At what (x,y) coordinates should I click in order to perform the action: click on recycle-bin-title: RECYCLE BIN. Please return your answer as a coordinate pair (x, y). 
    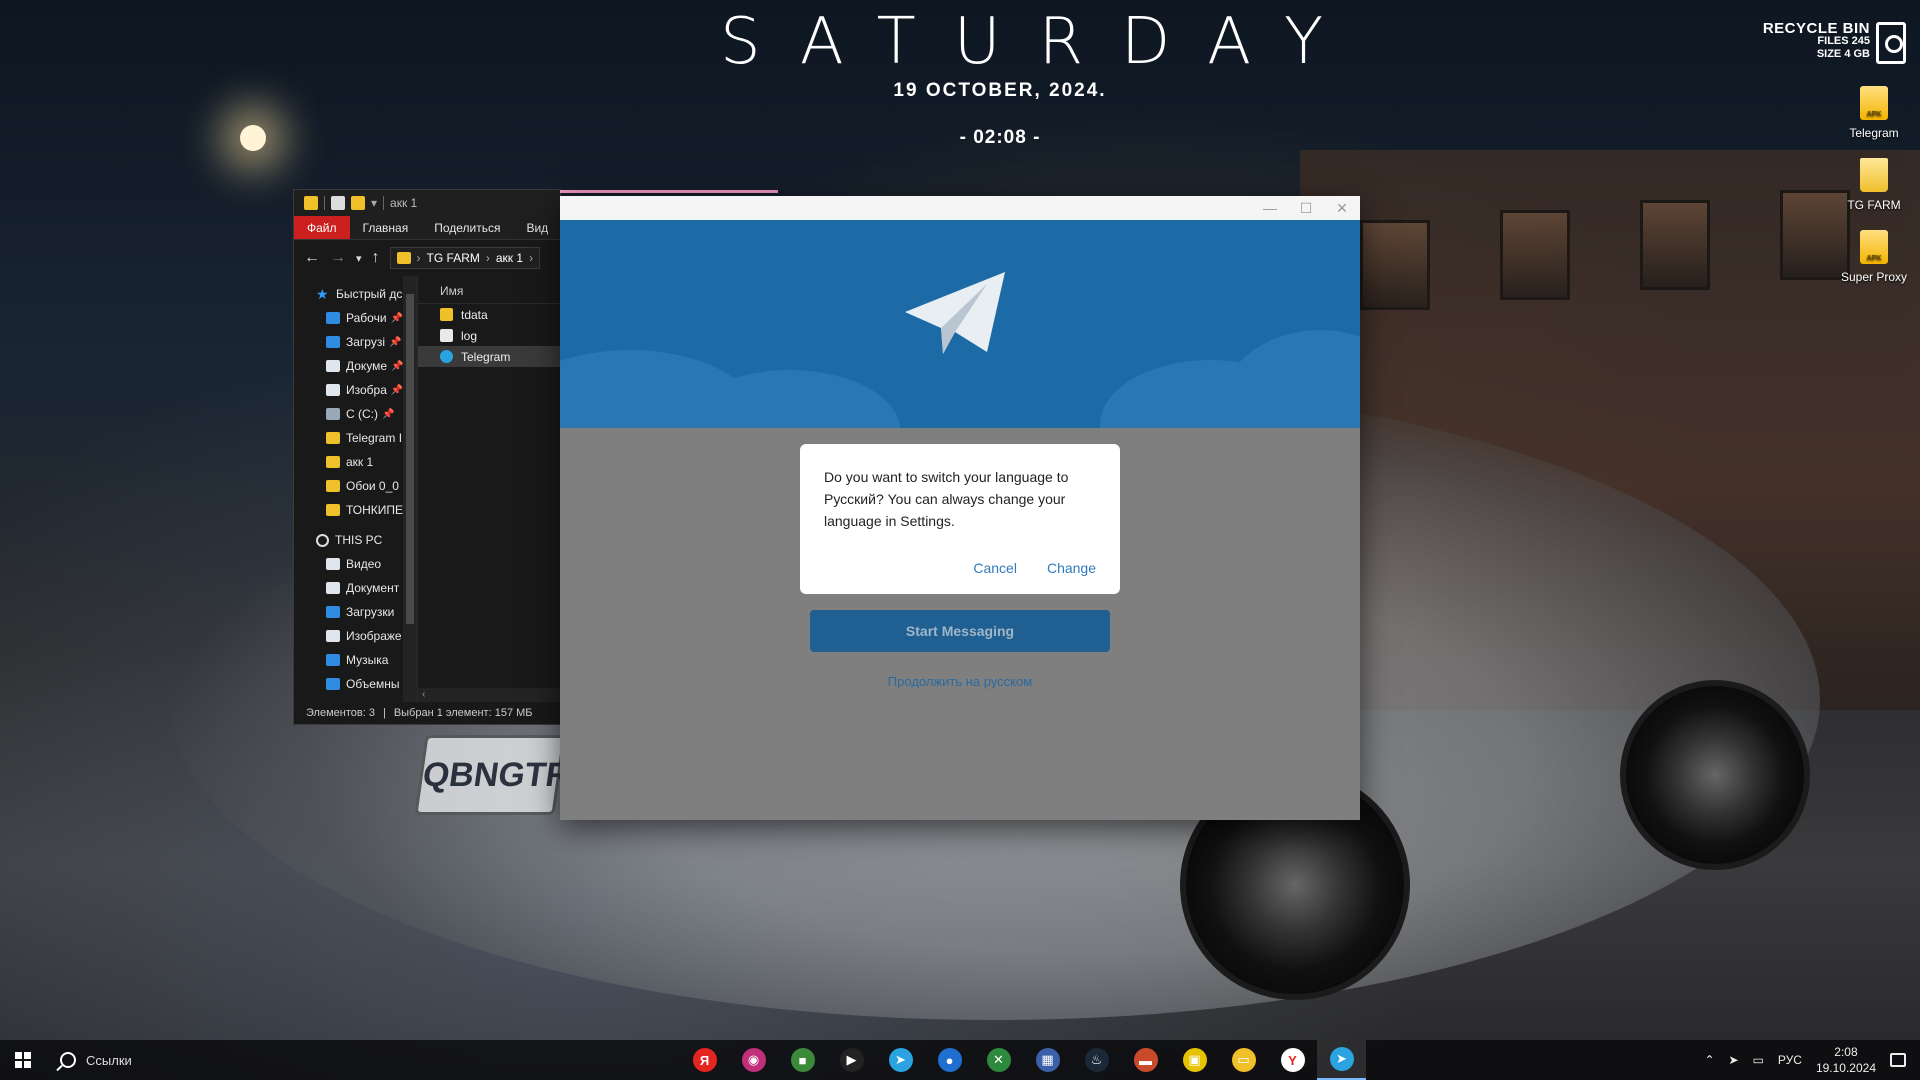
    Looking at the image, I should click on (1816, 28).